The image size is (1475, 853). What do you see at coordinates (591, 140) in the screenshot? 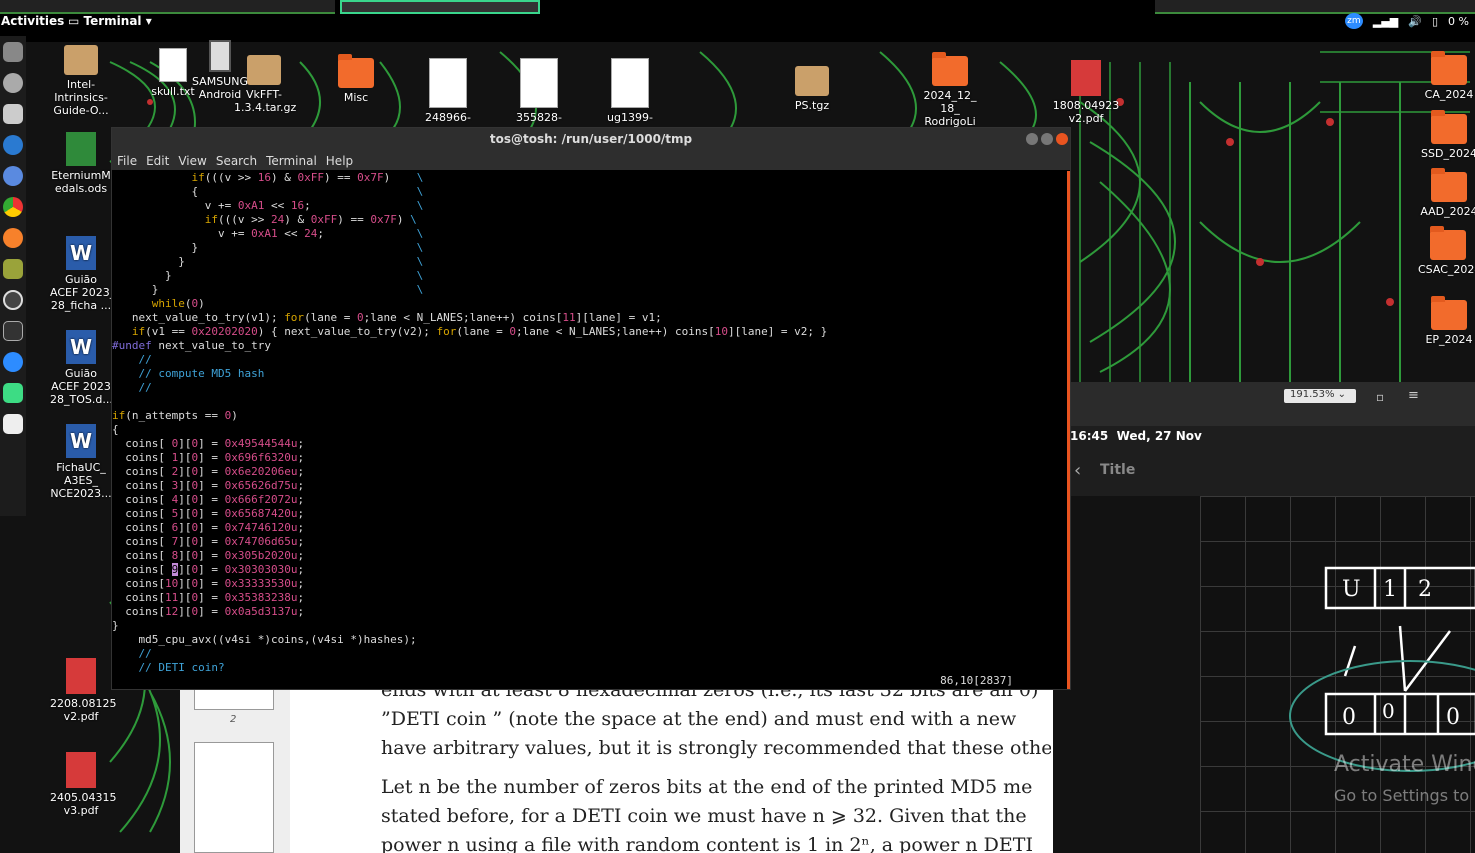
I see `terminal-titlebar: tos@tosh: /run/user/1000/tmp` at bounding box center [591, 140].